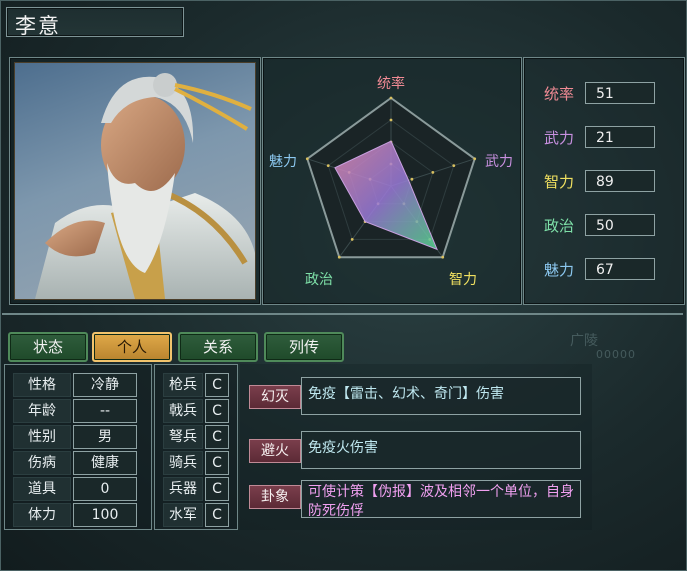 Image resolution: width=687 pixels, height=571 pixels. I want to click on personal-value: 100, so click(105, 515).